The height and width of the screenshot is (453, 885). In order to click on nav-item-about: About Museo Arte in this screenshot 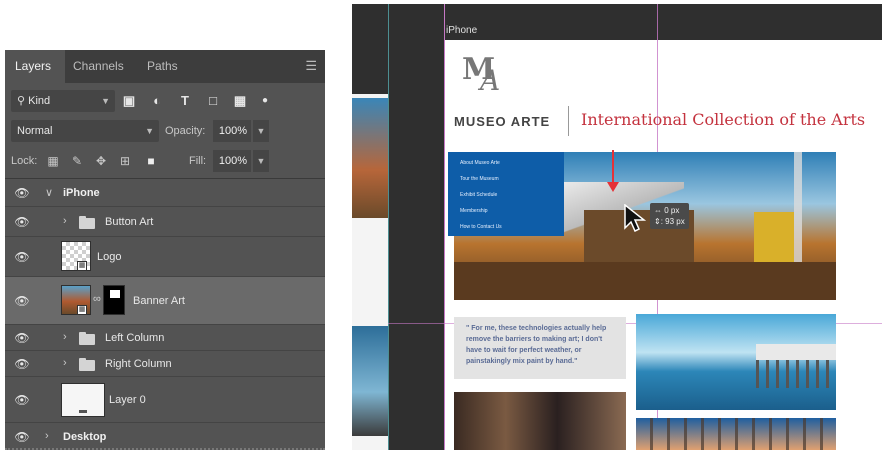, I will do `click(480, 163)`.